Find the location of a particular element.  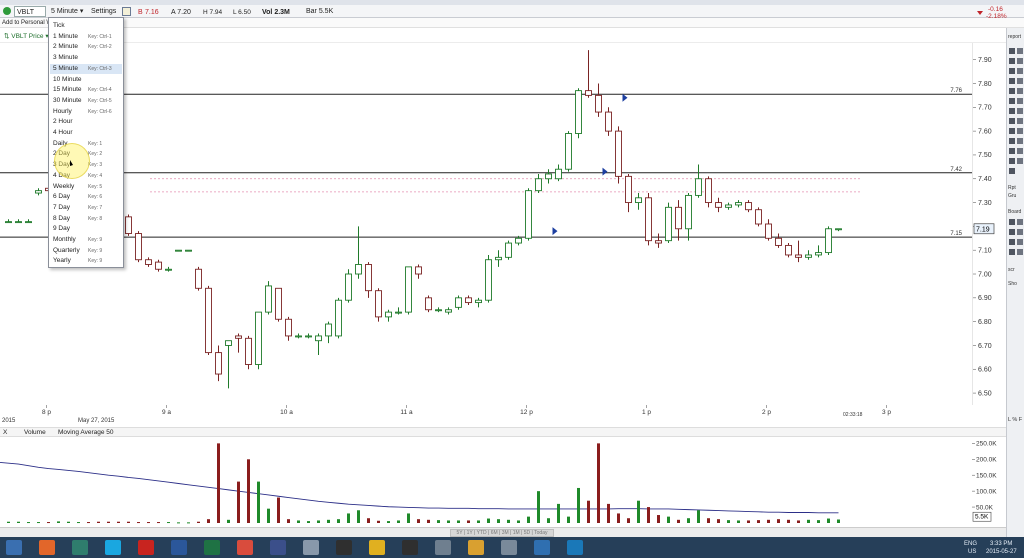

calculator-icon is located at coordinates (311, 547).